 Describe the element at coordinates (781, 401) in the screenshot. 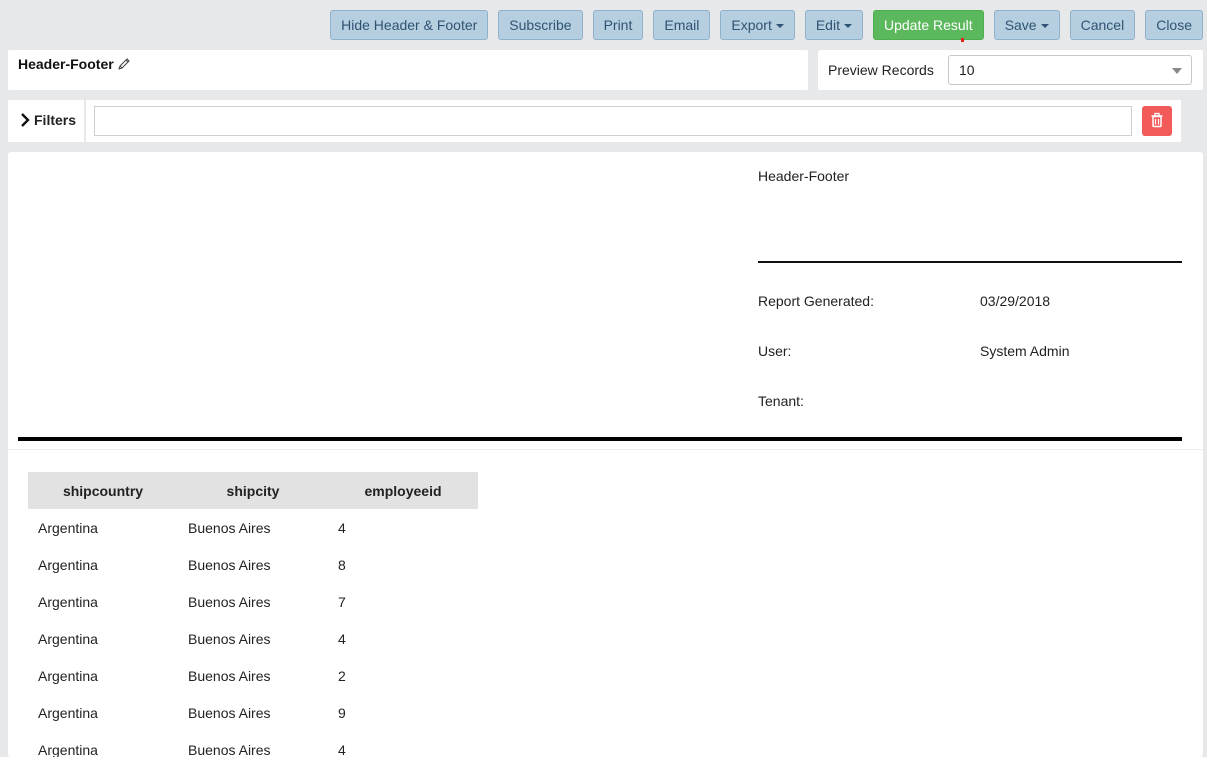

I see `tenant-label: Tenant:` at that location.